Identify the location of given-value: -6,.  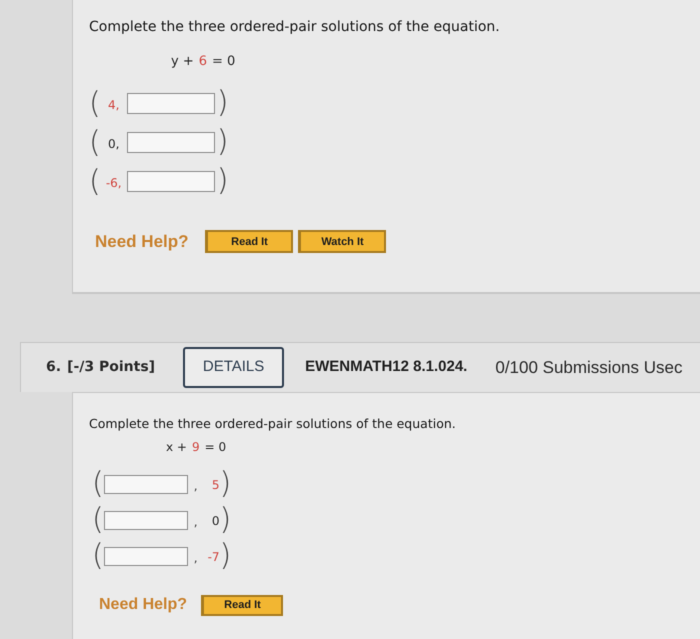
(114, 183).